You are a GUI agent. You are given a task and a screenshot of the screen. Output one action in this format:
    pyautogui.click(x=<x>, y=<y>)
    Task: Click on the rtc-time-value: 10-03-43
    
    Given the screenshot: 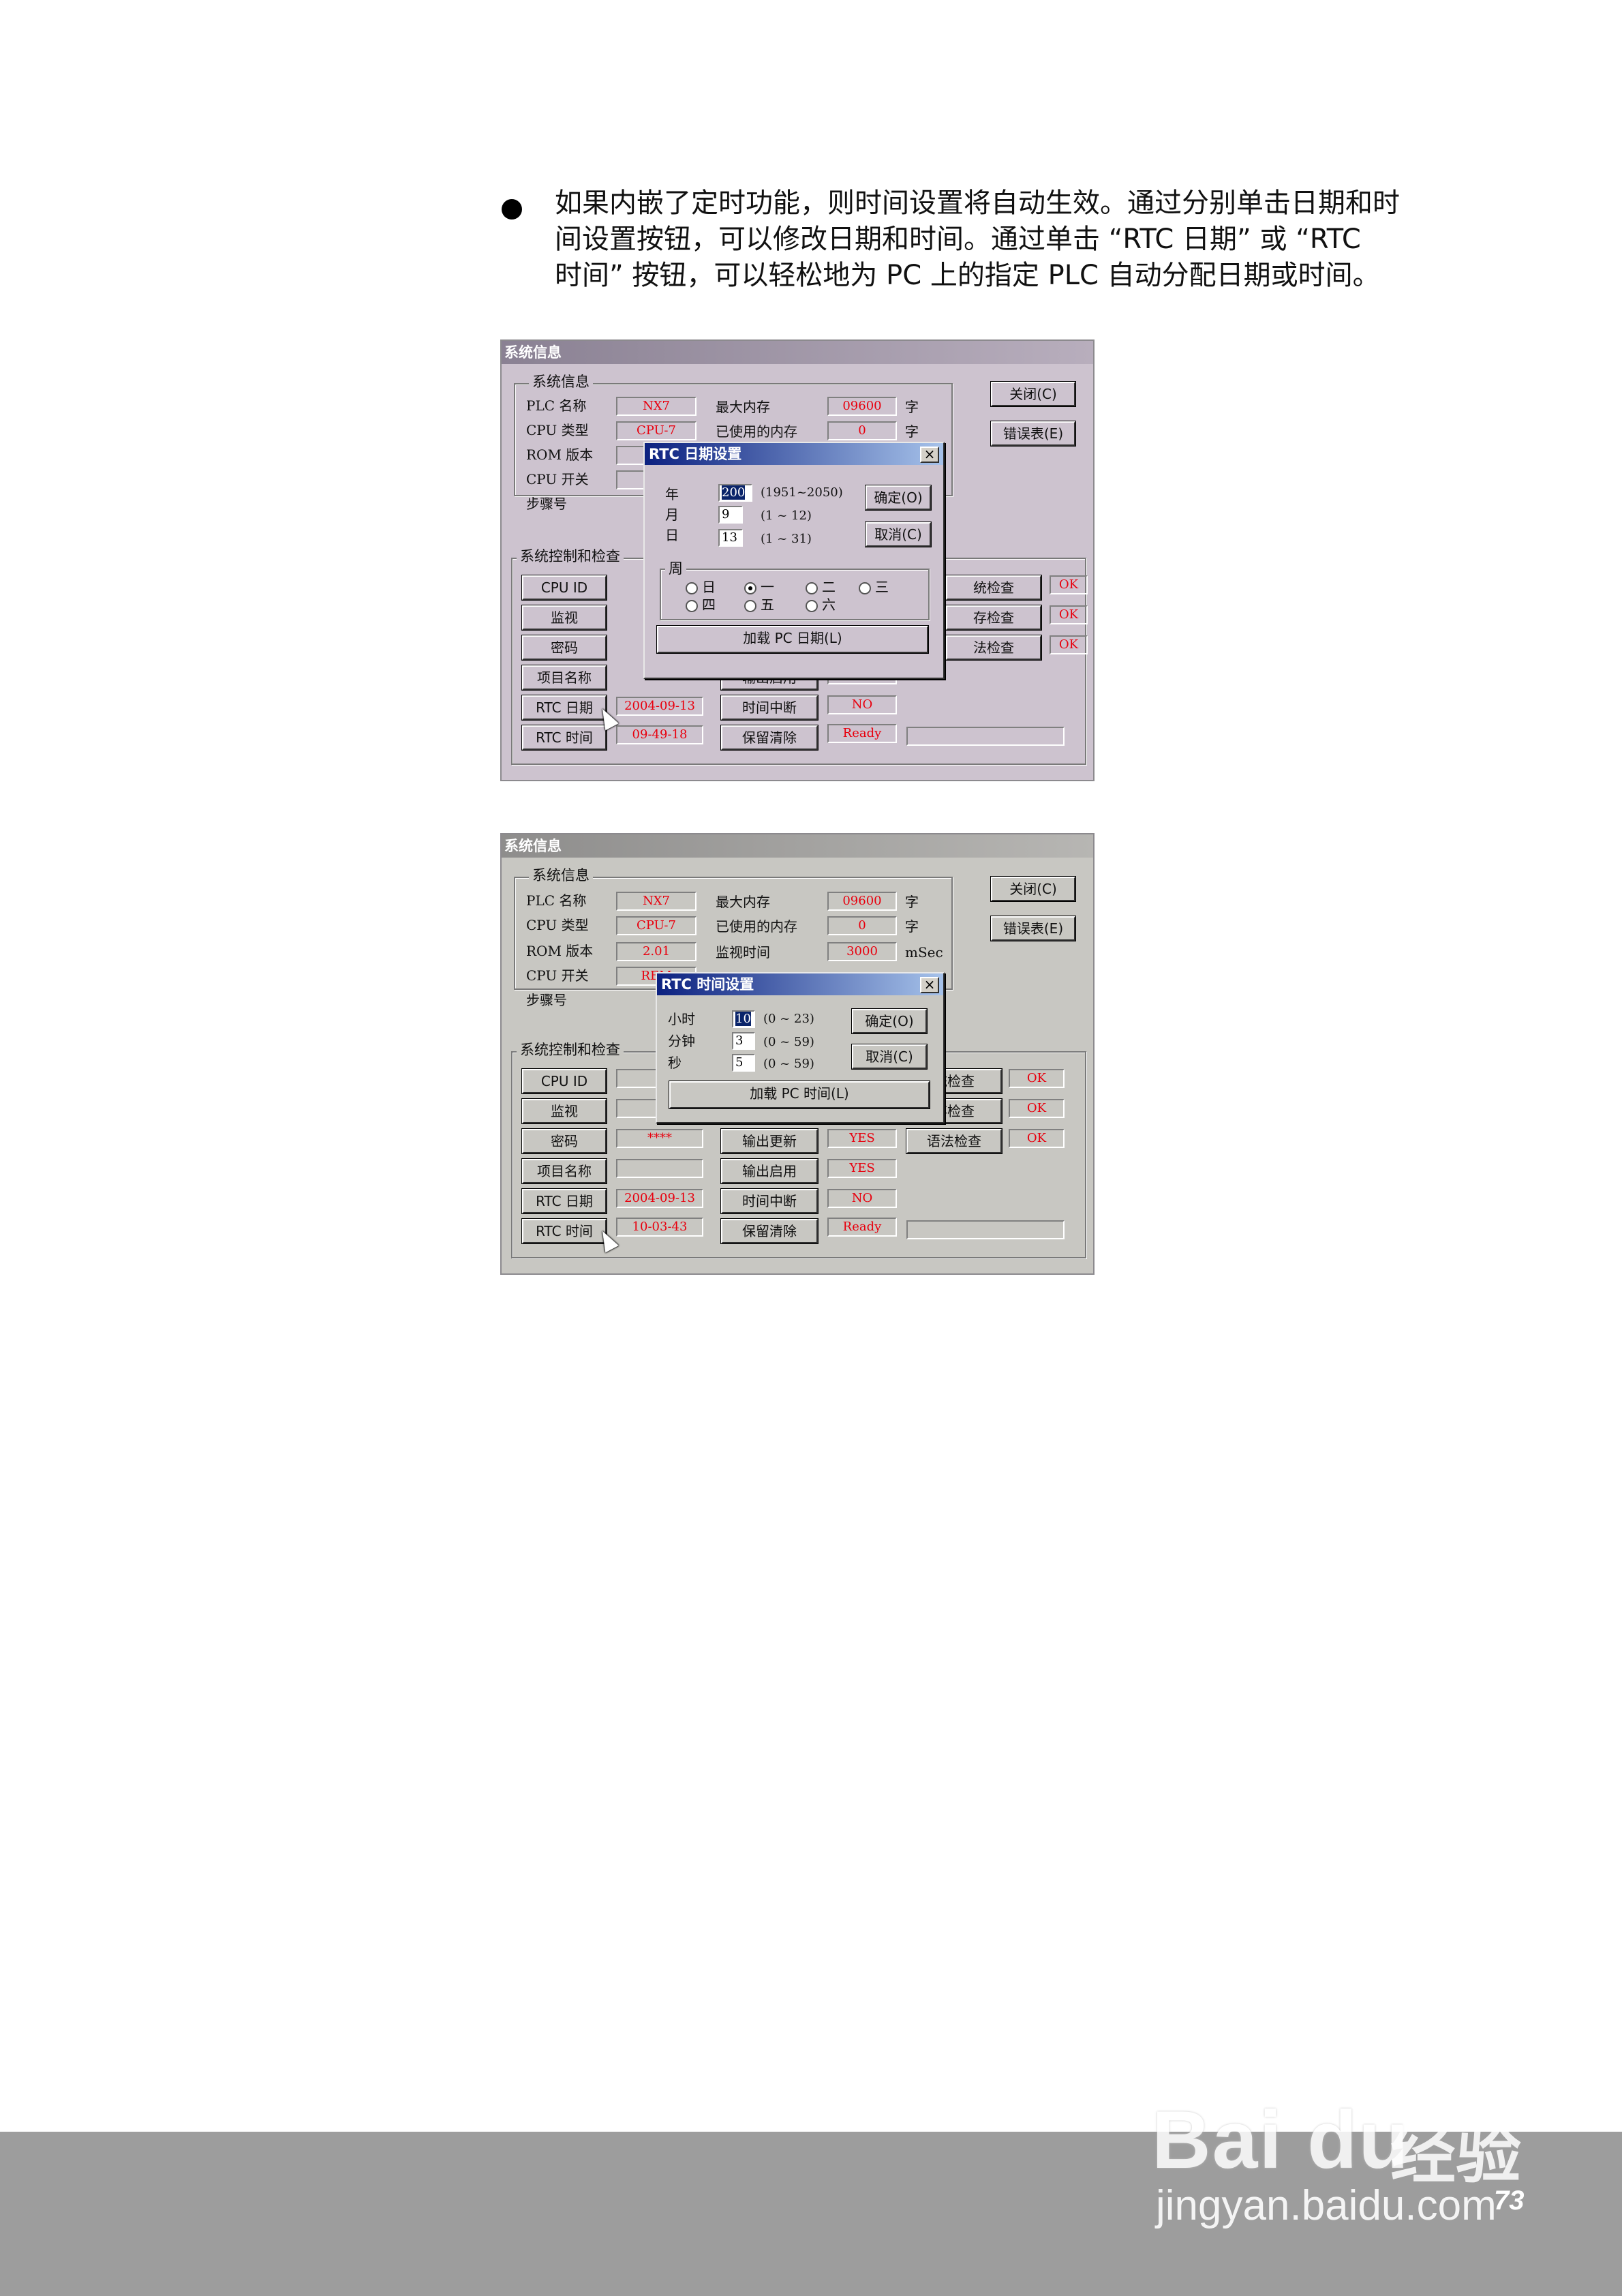 What is the action you would take?
    pyautogui.click(x=659, y=1227)
    